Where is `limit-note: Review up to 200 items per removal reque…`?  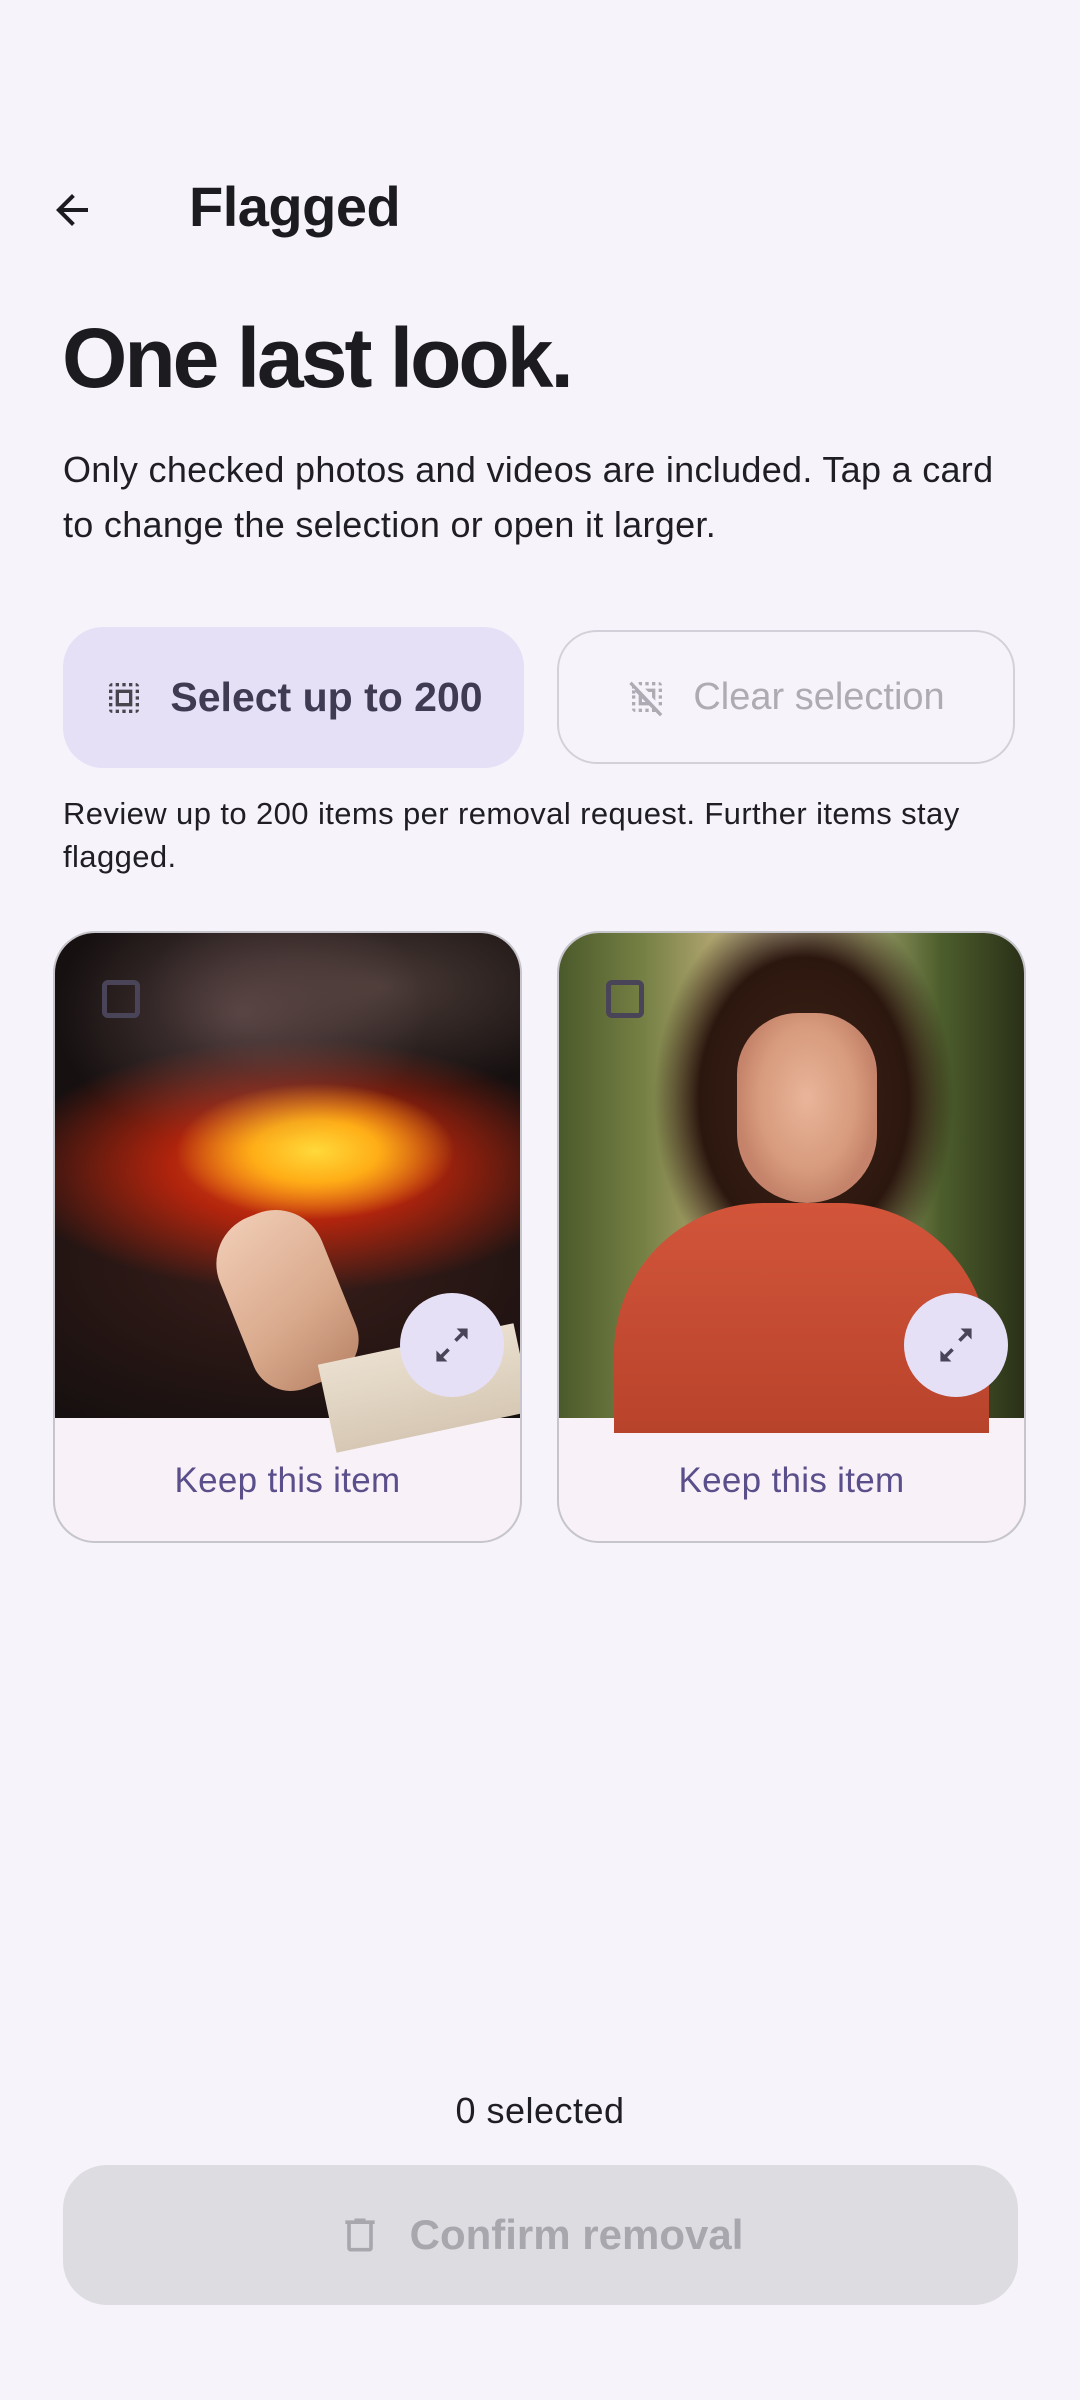 limit-note: Review up to 200 items per removal reque… is located at coordinates (511, 835).